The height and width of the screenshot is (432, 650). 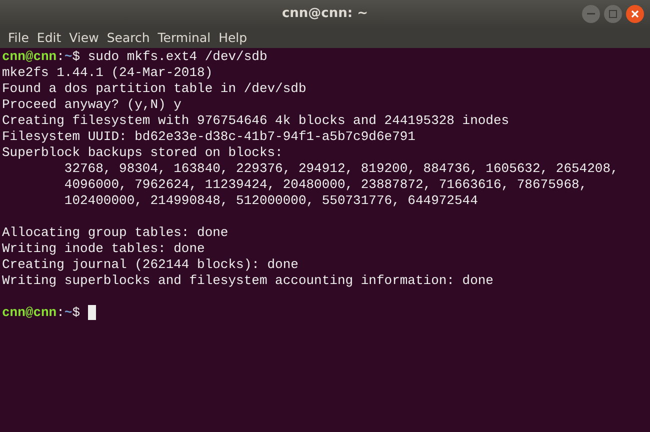 I want to click on output-line: Creating filesystem with 976754646 4k blocks and 244195328 inodes, so click(x=256, y=120).